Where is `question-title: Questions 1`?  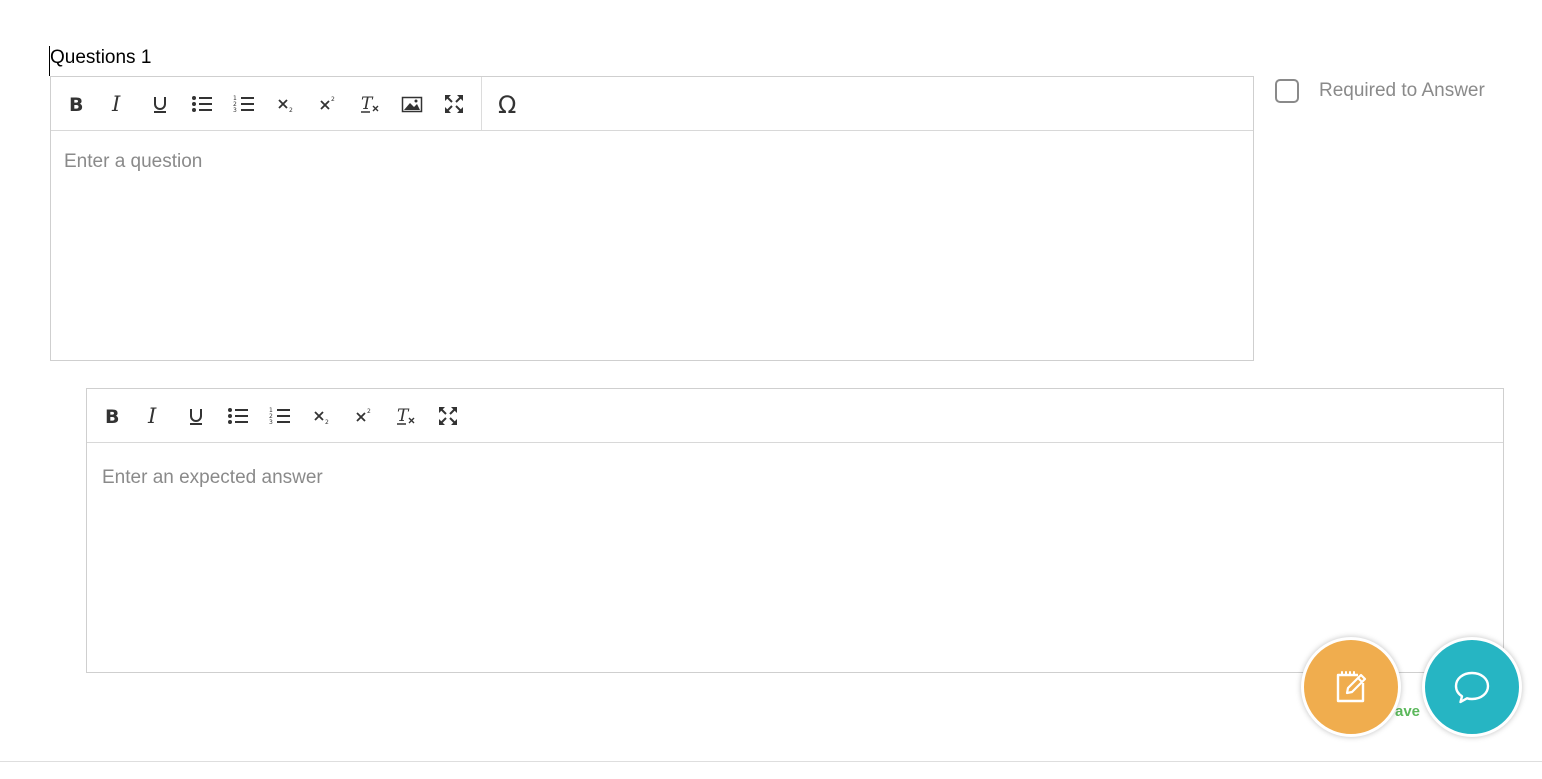 question-title: Questions 1 is located at coordinates (100, 61).